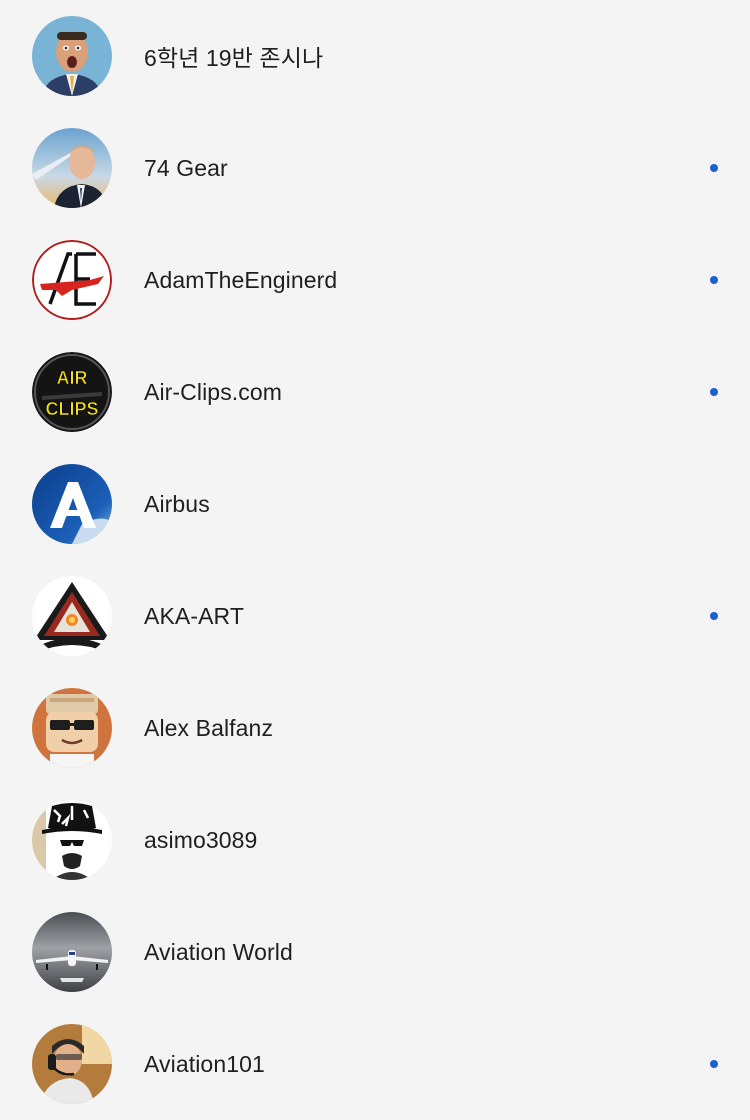 The width and height of the screenshot is (750, 1120). What do you see at coordinates (241, 279) in the screenshot?
I see `channel-name: AdamTheEnginerd` at bounding box center [241, 279].